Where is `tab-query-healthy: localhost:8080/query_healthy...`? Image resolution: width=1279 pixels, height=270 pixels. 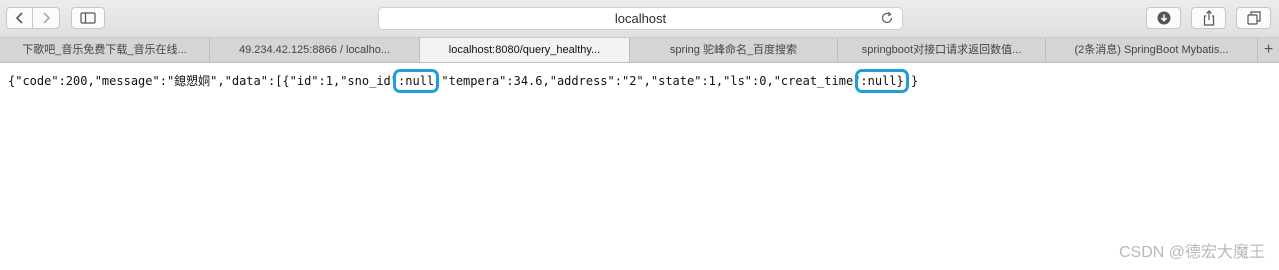
tab-query-healthy: localhost:8080/query_healthy... is located at coordinates (525, 50).